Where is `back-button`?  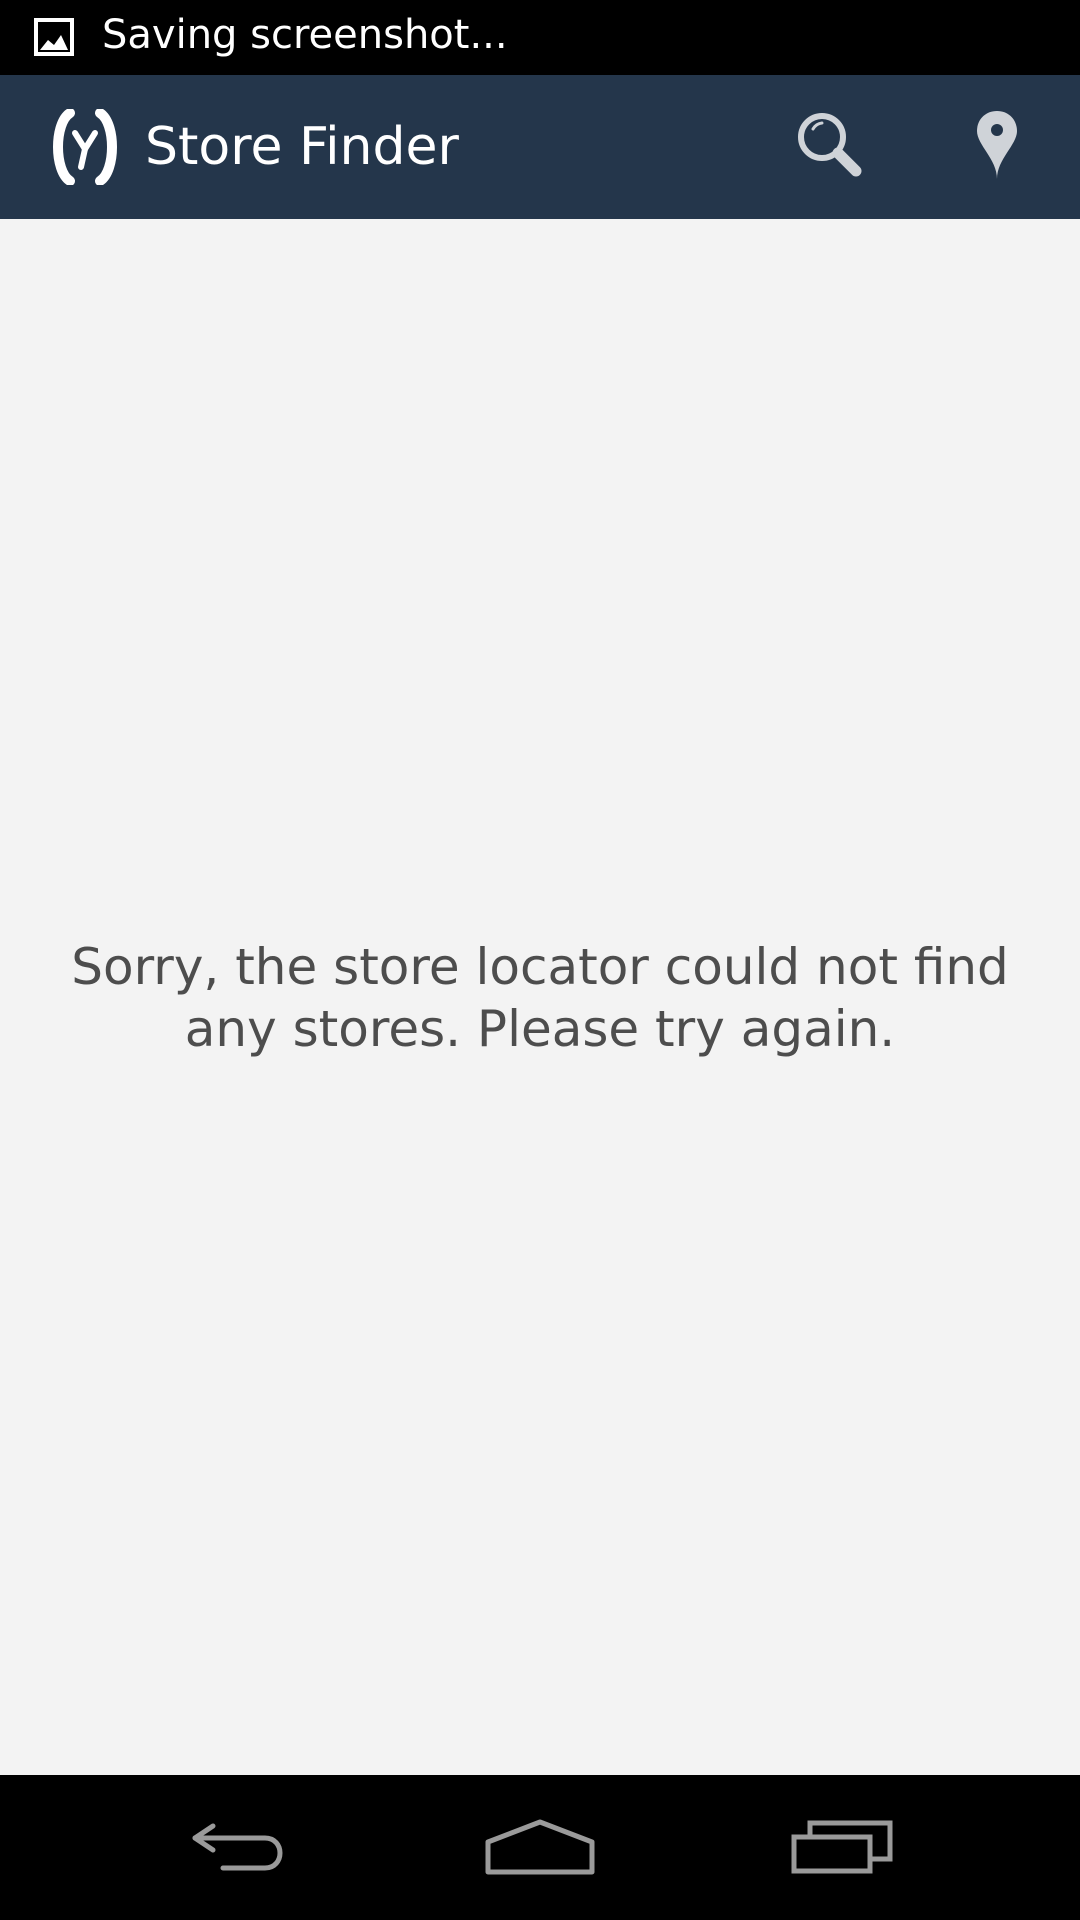
back-button is located at coordinates (240, 1847).